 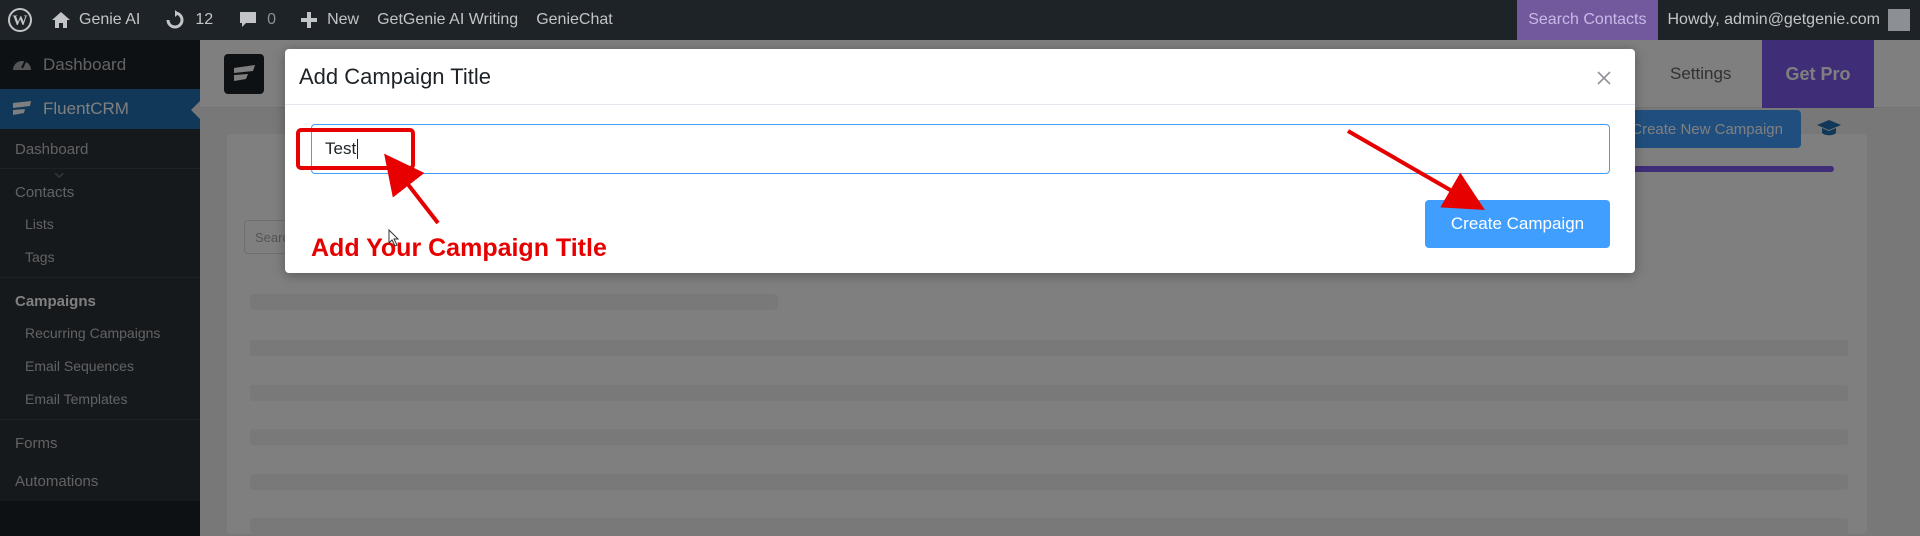 I want to click on annotation-text: Add Your Campaign Title, so click(x=459, y=248).